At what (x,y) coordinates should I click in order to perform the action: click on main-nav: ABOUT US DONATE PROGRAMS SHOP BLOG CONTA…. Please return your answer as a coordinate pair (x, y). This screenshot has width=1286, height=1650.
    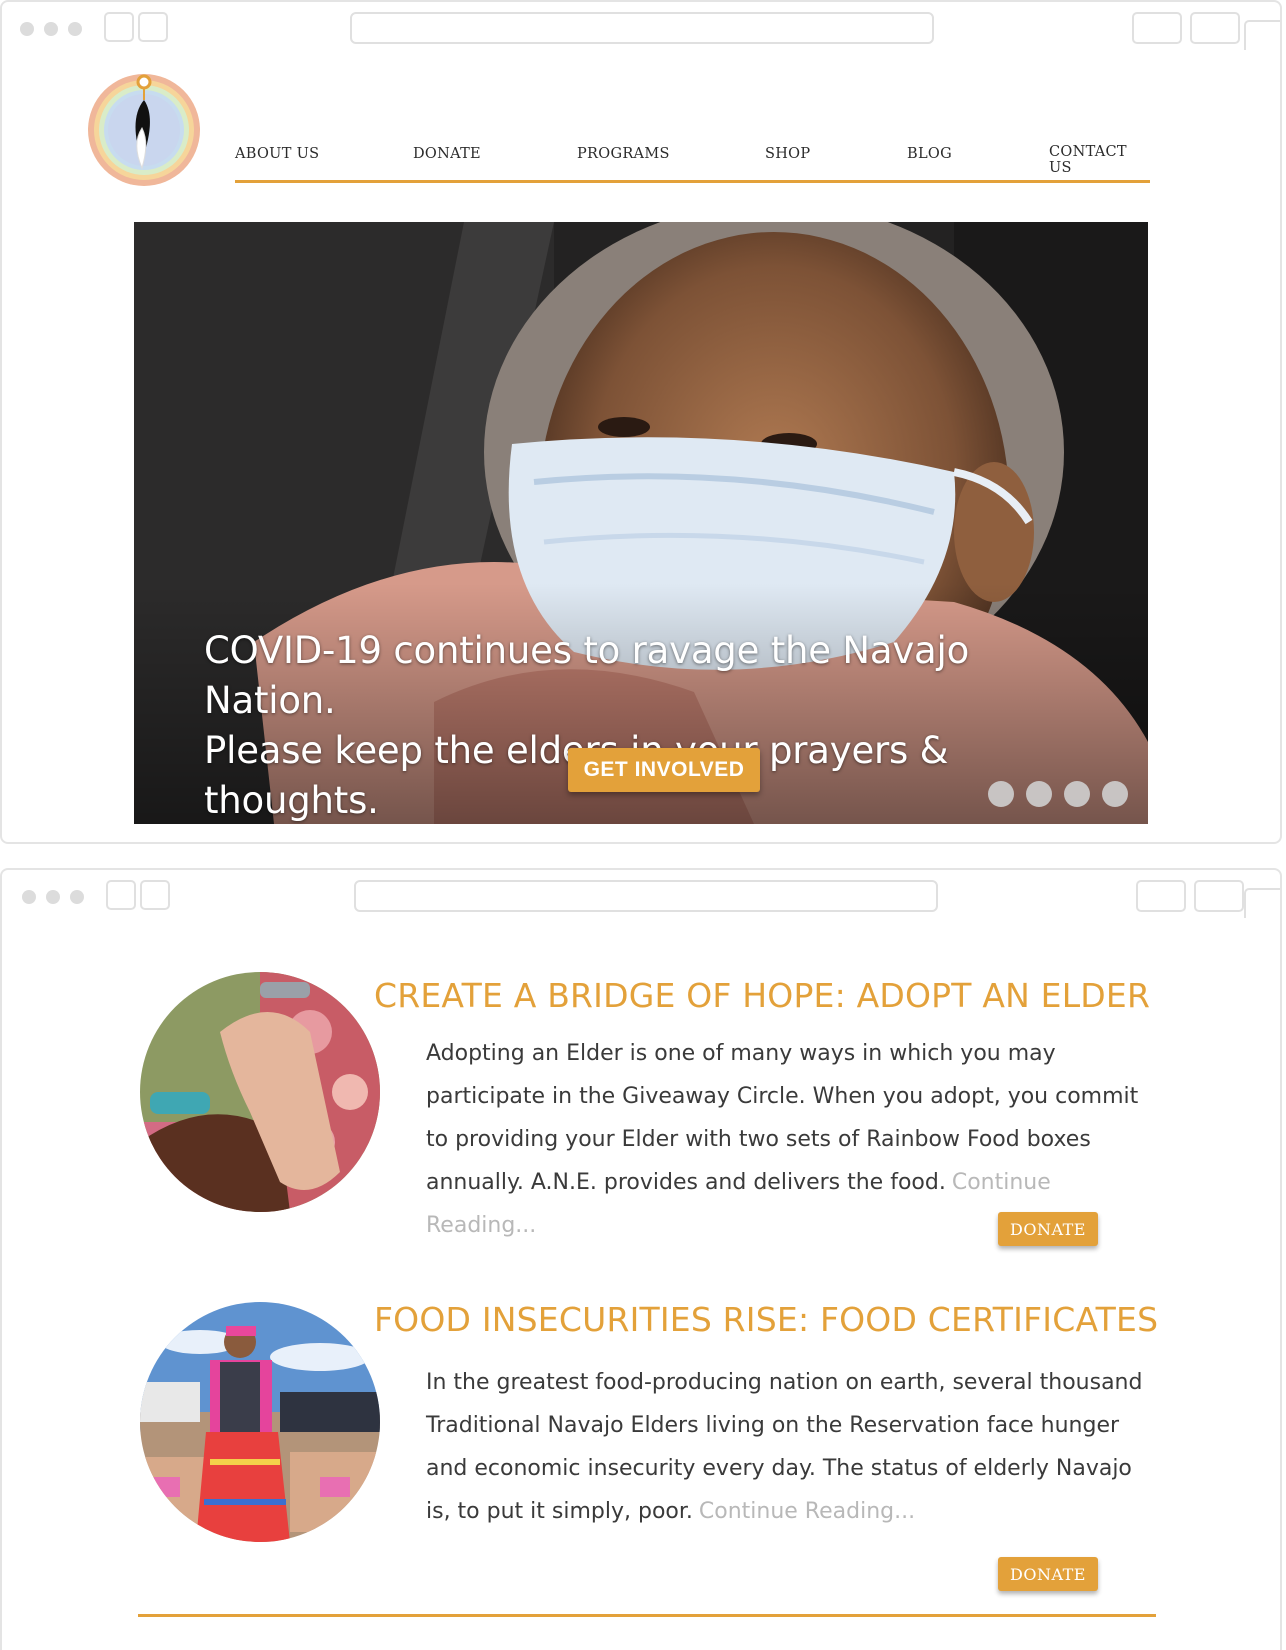
    Looking at the image, I should click on (692, 161).